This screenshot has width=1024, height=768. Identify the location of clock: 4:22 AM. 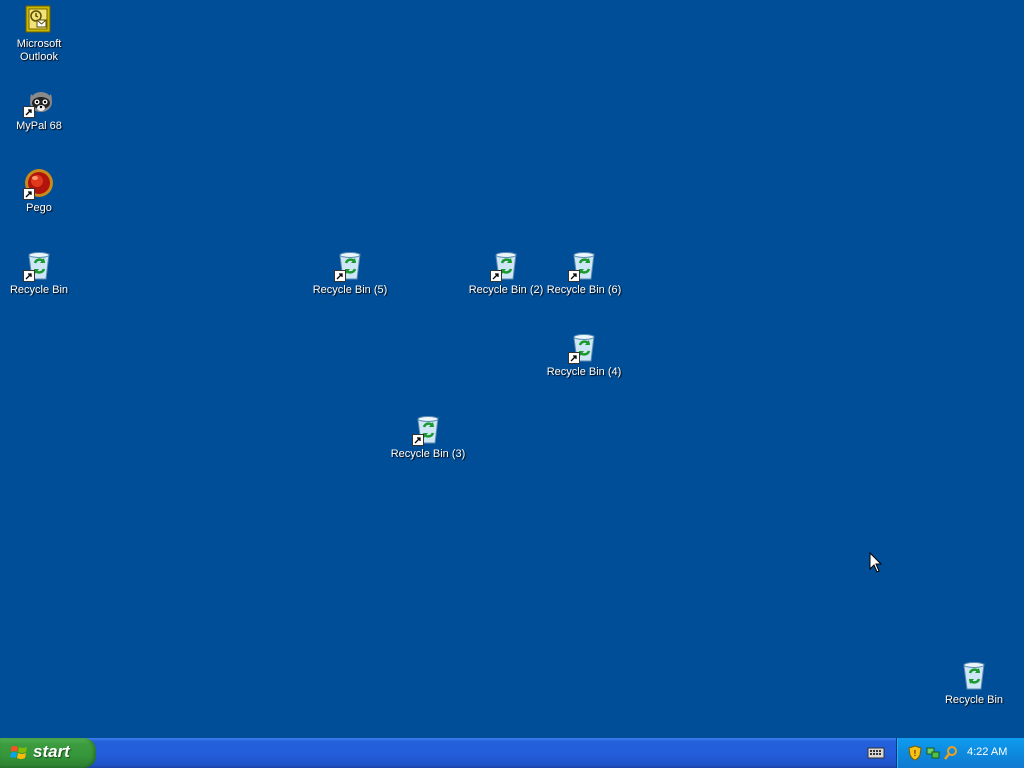
(987, 752).